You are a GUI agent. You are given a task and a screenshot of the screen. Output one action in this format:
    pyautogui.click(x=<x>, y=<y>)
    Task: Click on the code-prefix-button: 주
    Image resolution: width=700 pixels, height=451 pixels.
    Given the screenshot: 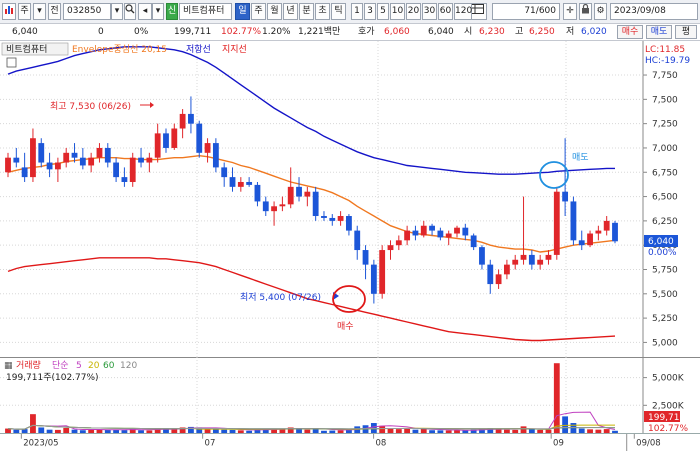 What is the action you would take?
    pyautogui.click(x=24, y=11)
    